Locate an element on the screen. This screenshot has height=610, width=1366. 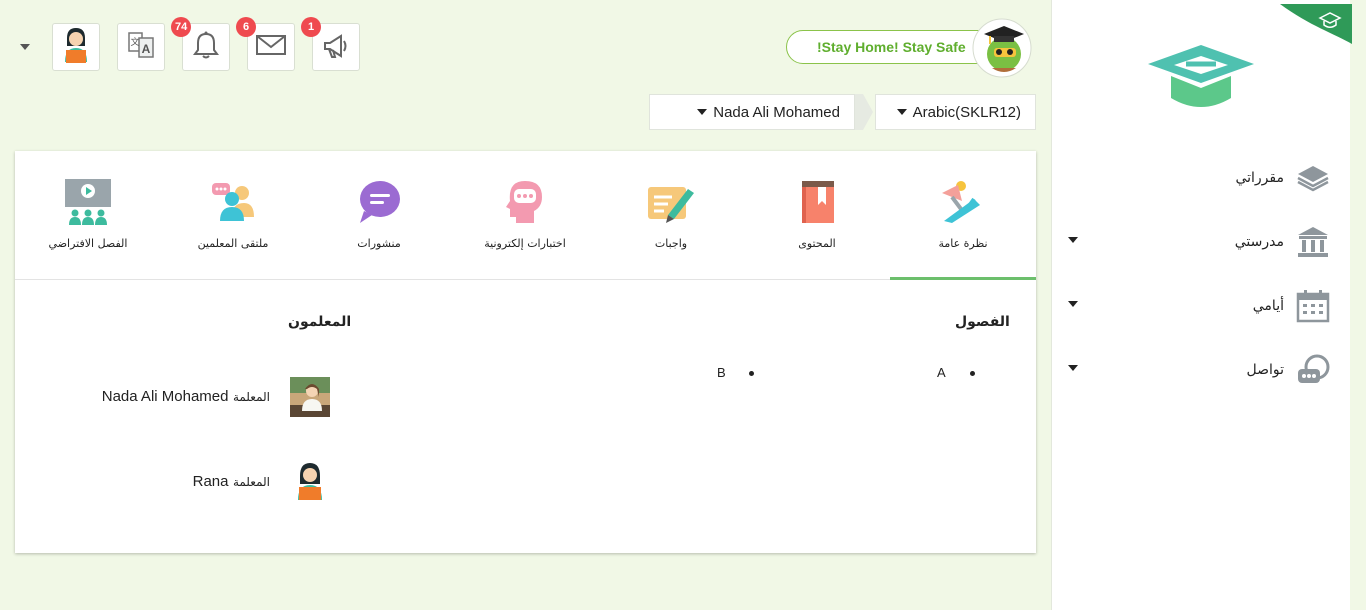
tab-label: منشورات is located at coordinates (379, 243).